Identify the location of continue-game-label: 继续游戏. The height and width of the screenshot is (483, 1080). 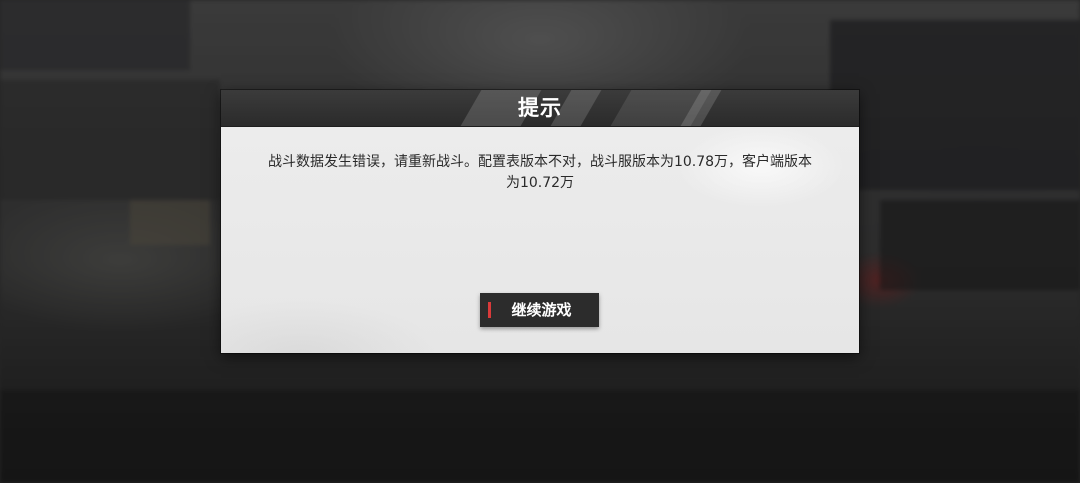
(541, 310).